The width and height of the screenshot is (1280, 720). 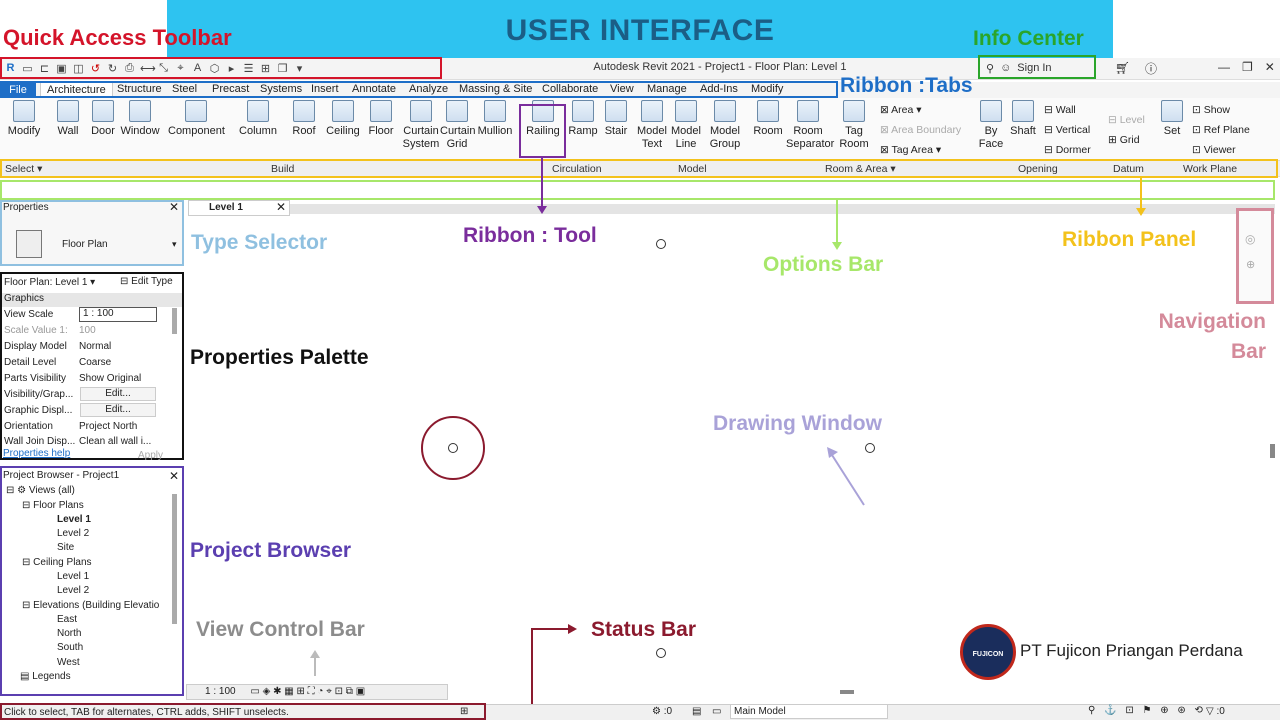 I want to click on design-options-icon: ⚙ :0, so click(x=662, y=711).